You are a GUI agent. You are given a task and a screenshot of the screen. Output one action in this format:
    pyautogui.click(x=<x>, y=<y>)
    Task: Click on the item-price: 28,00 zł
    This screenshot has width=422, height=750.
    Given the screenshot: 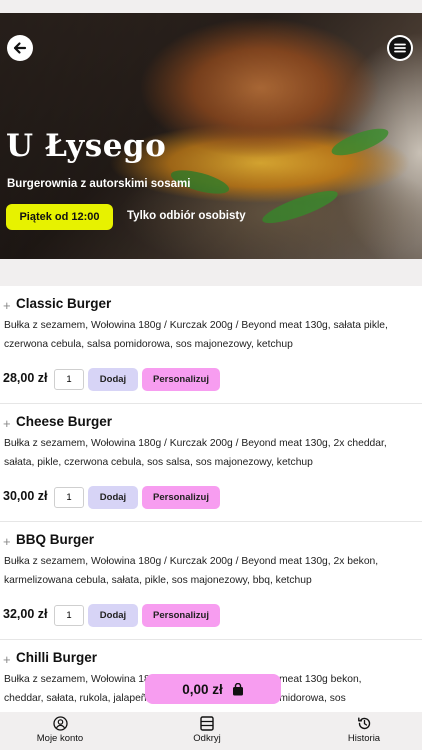 What is the action you would take?
    pyautogui.click(x=25, y=378)
    